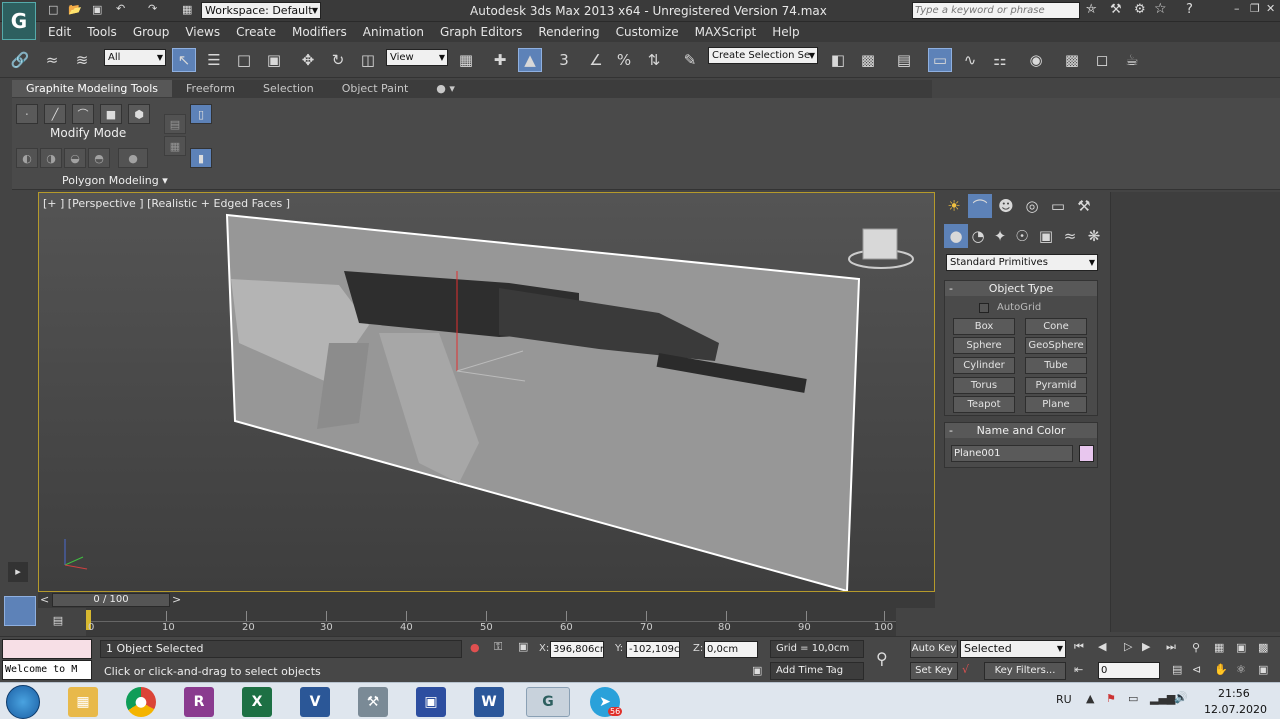 Image resolution: width=1280 pixels, height=719 pixels. Describe the element at coordinates (1056, 365) in the screenshot. I see `tube-button: Tube` at that location.